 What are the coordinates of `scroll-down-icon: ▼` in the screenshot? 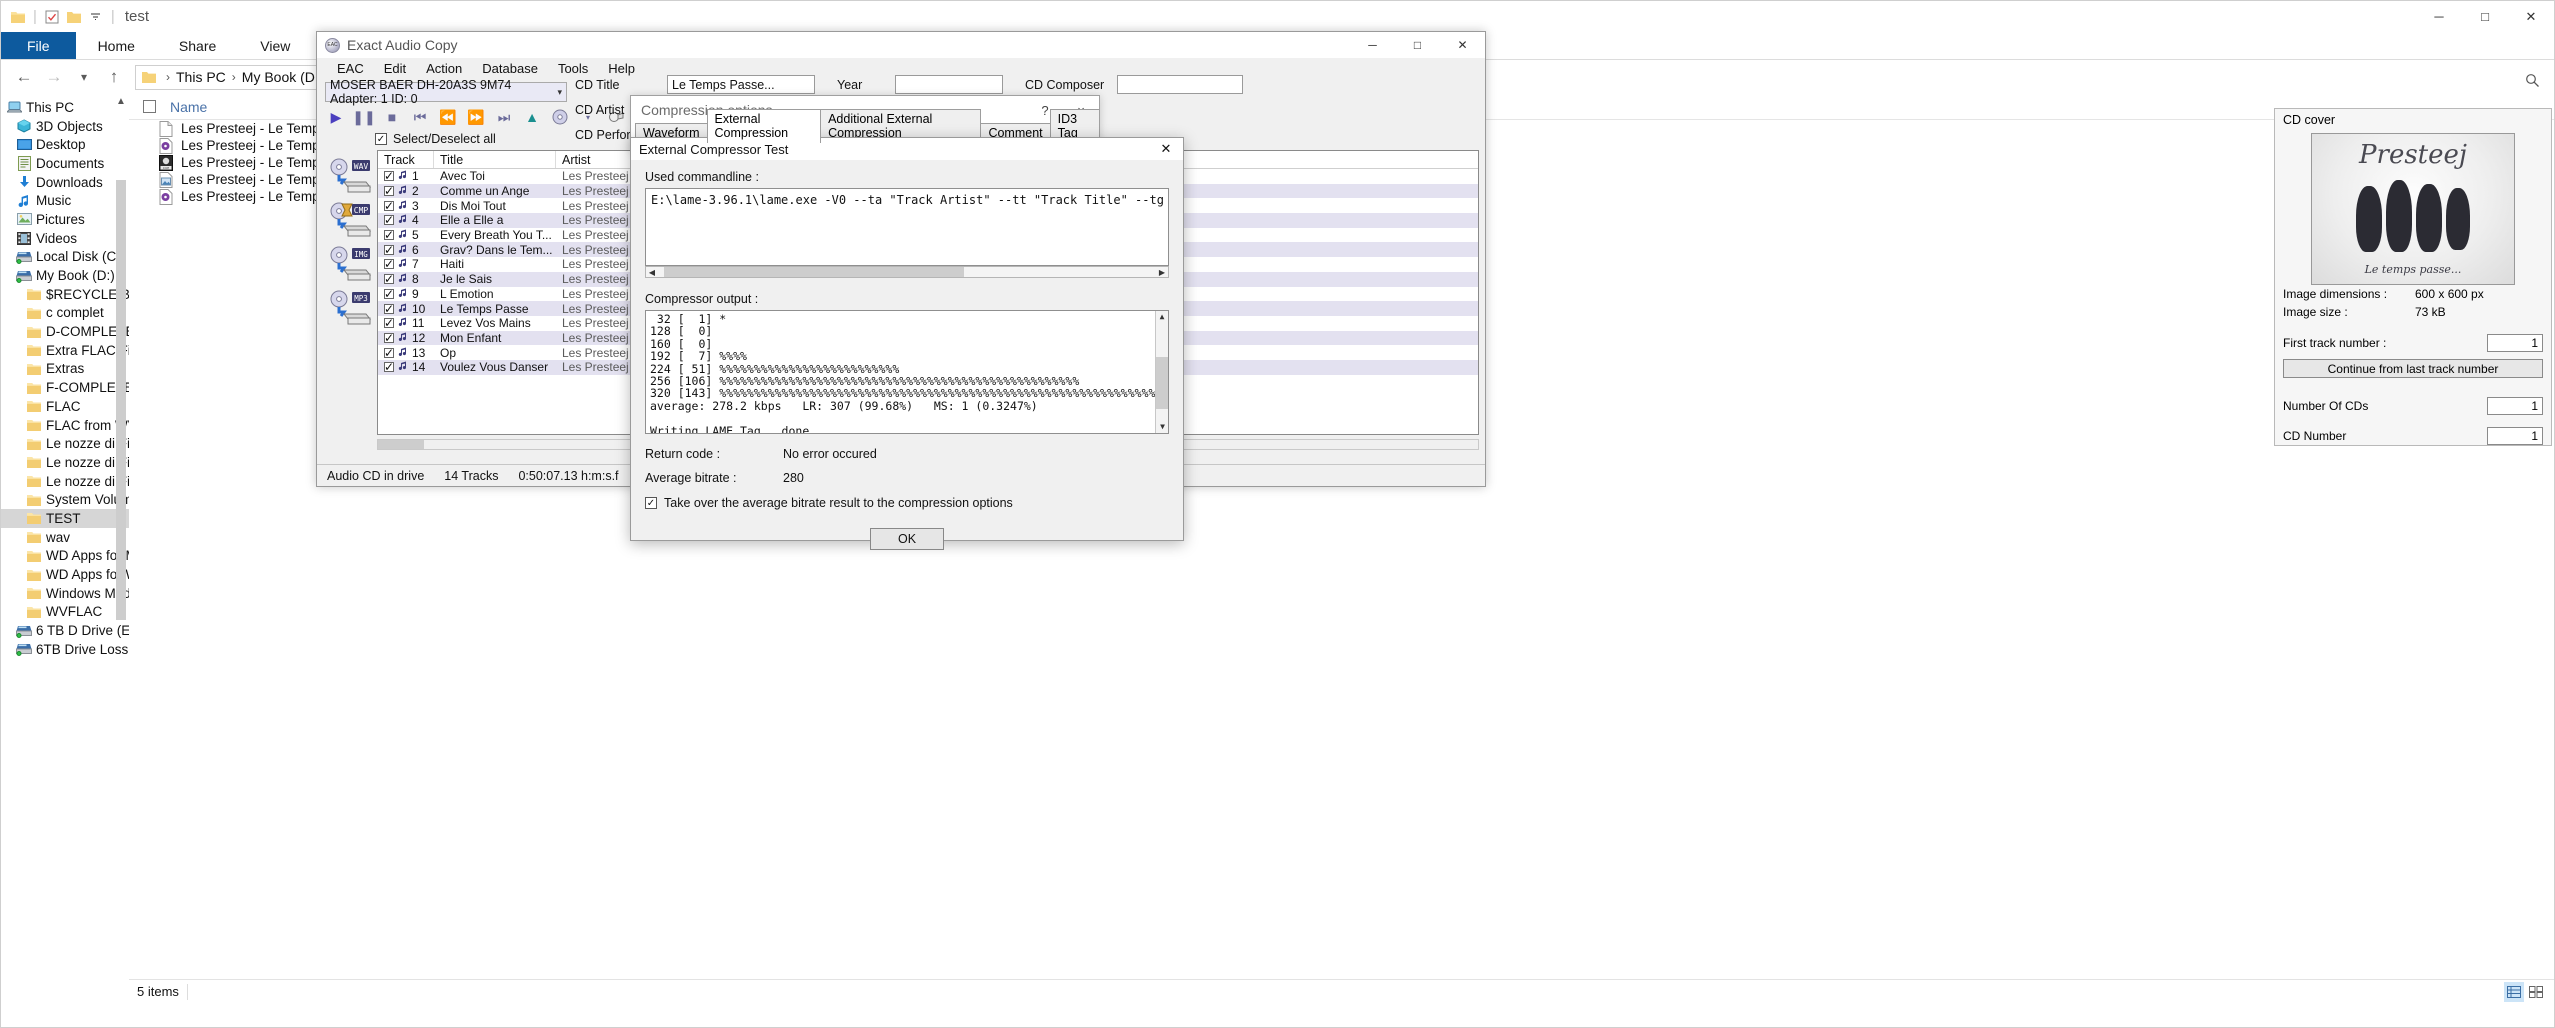 It's located at (1162, 427).